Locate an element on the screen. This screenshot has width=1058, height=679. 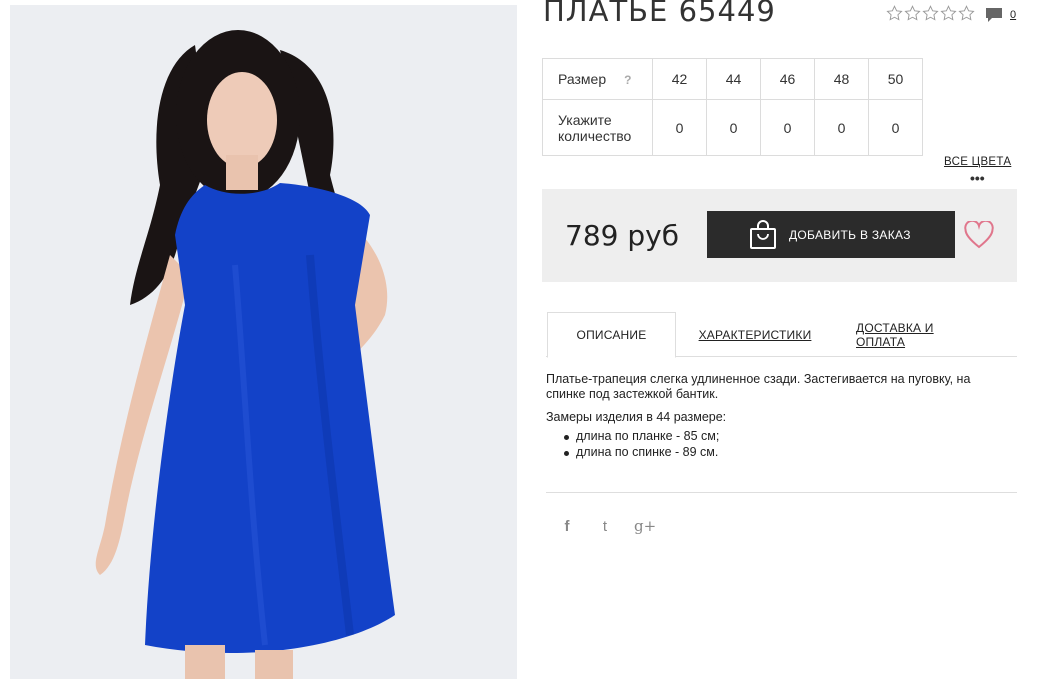
tab-description: ОПИСАНИЕ is located at coordinates (611, 335).